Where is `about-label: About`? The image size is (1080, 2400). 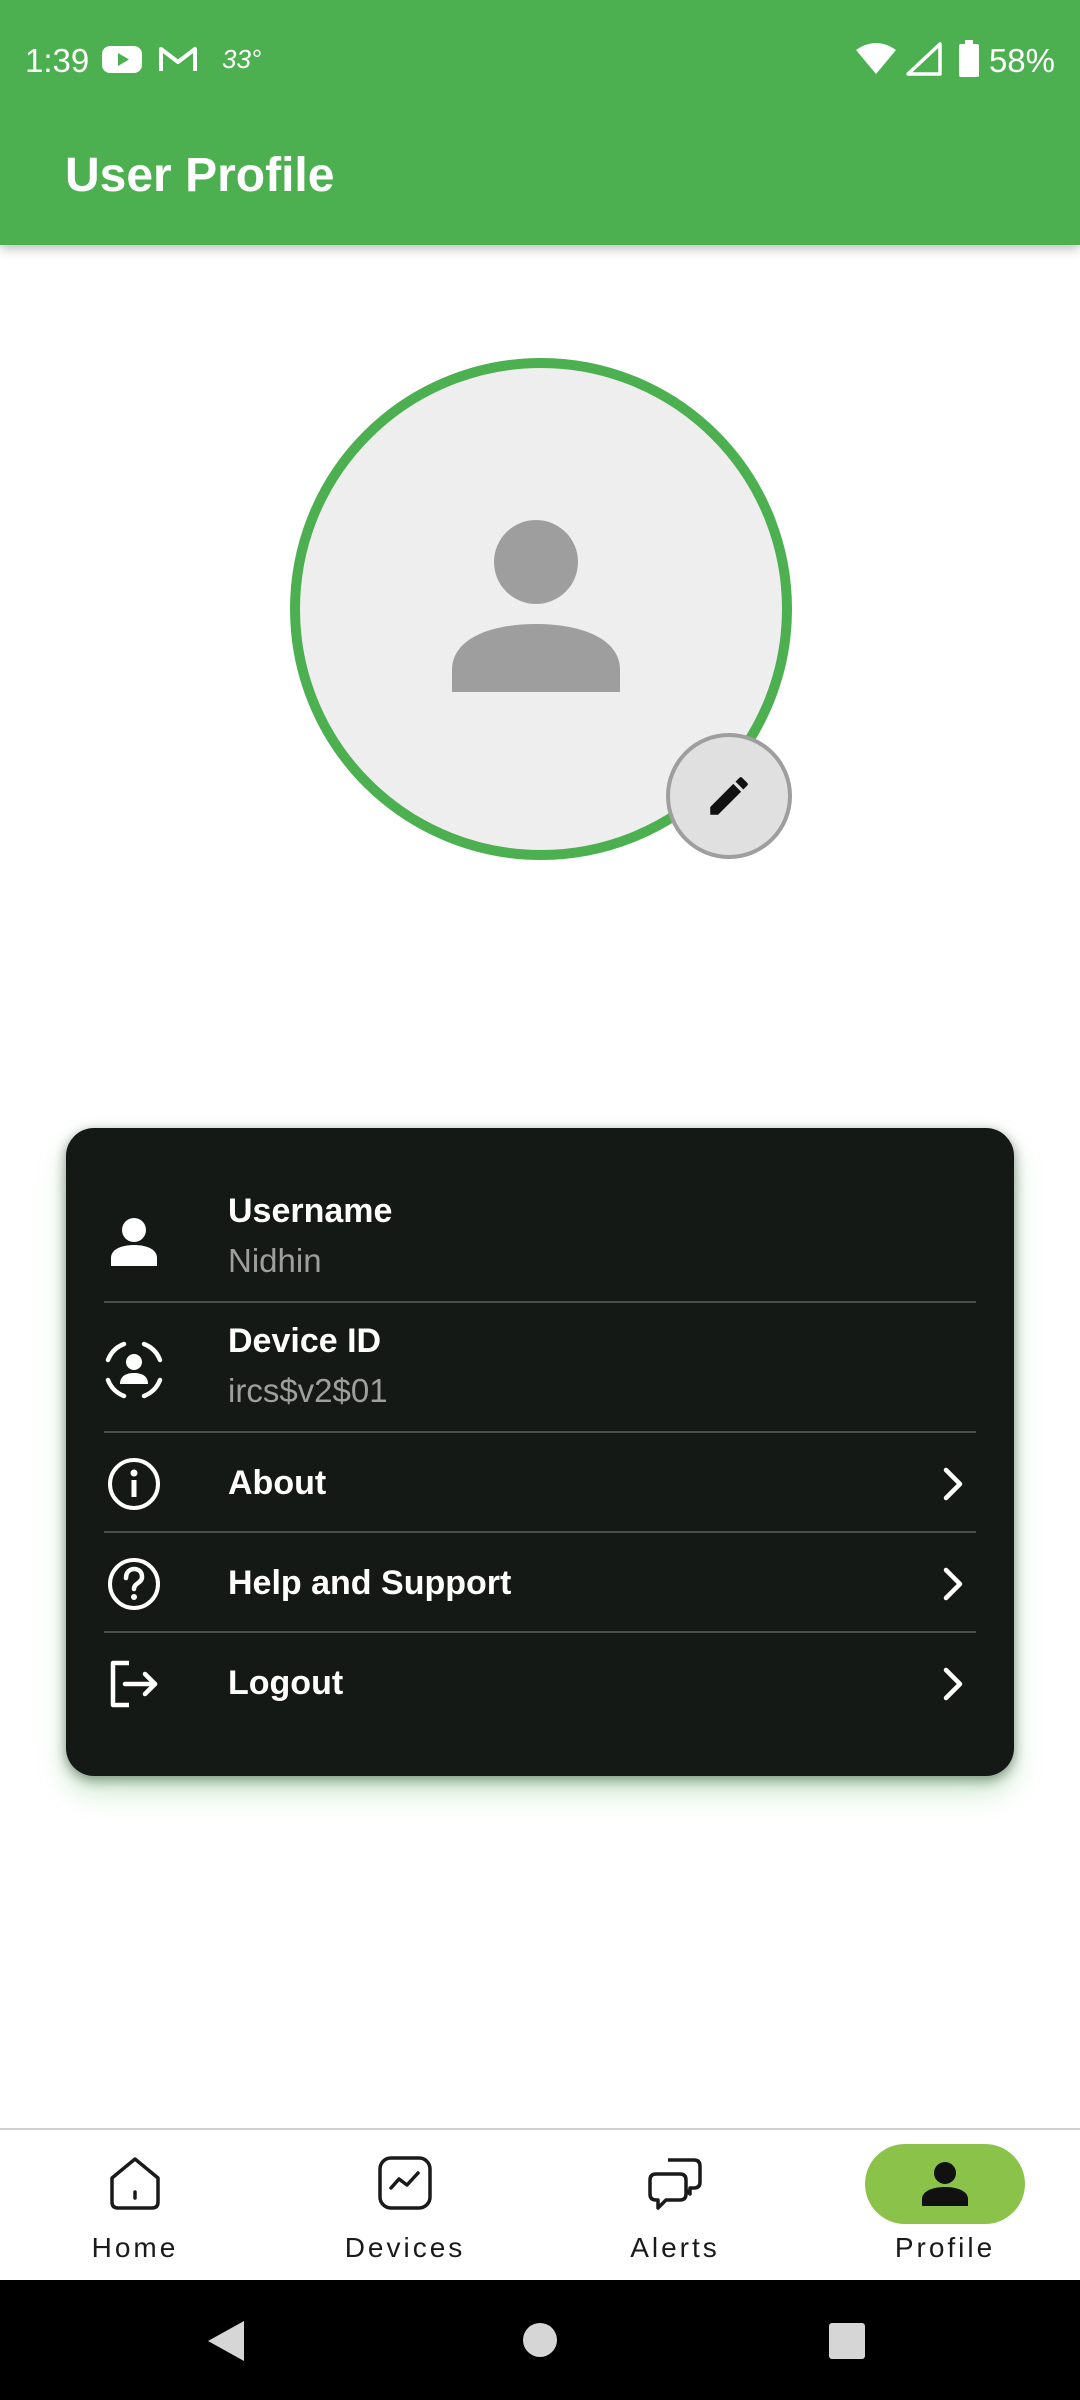 about-label: About is located at coordinates (277, 1483).